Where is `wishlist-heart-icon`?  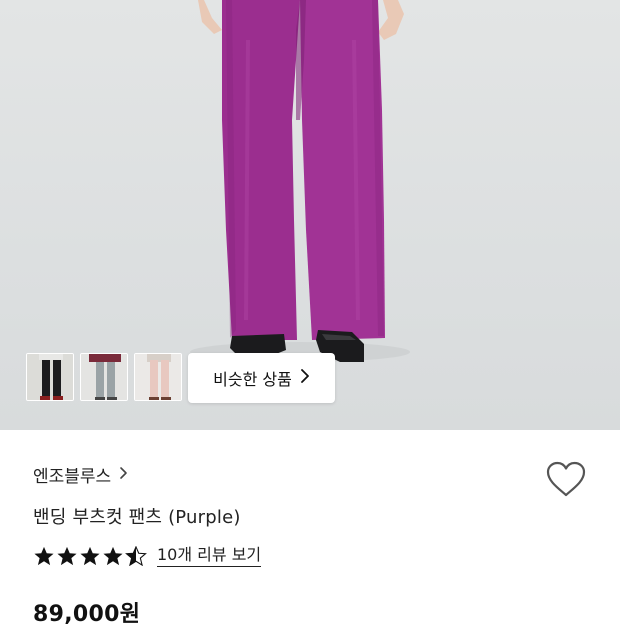 wishlist-heart-icon is located at coordinates (566, 480).